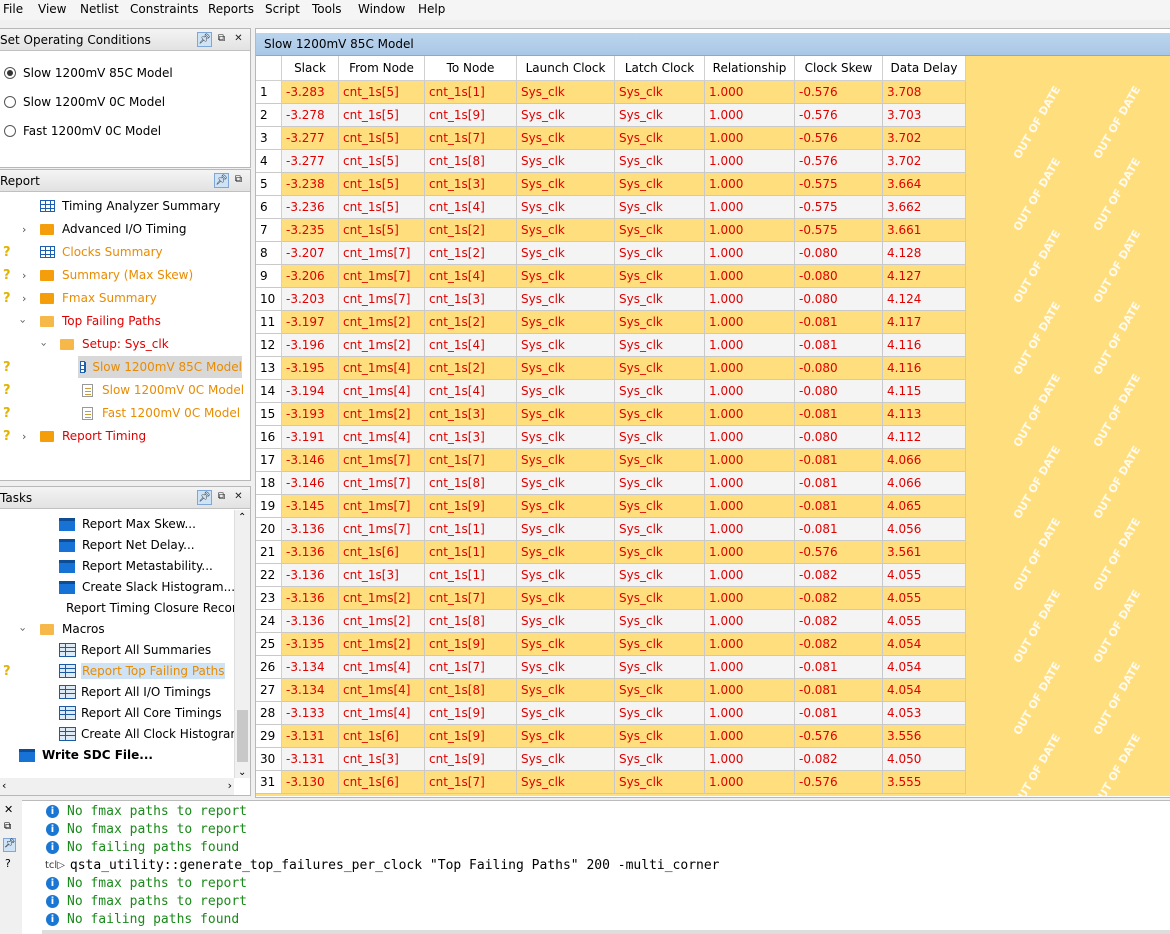  Describe the element at coordinates (242, 517) in the screenshot. I see `scroll-up-icon: ⌃` at that location.